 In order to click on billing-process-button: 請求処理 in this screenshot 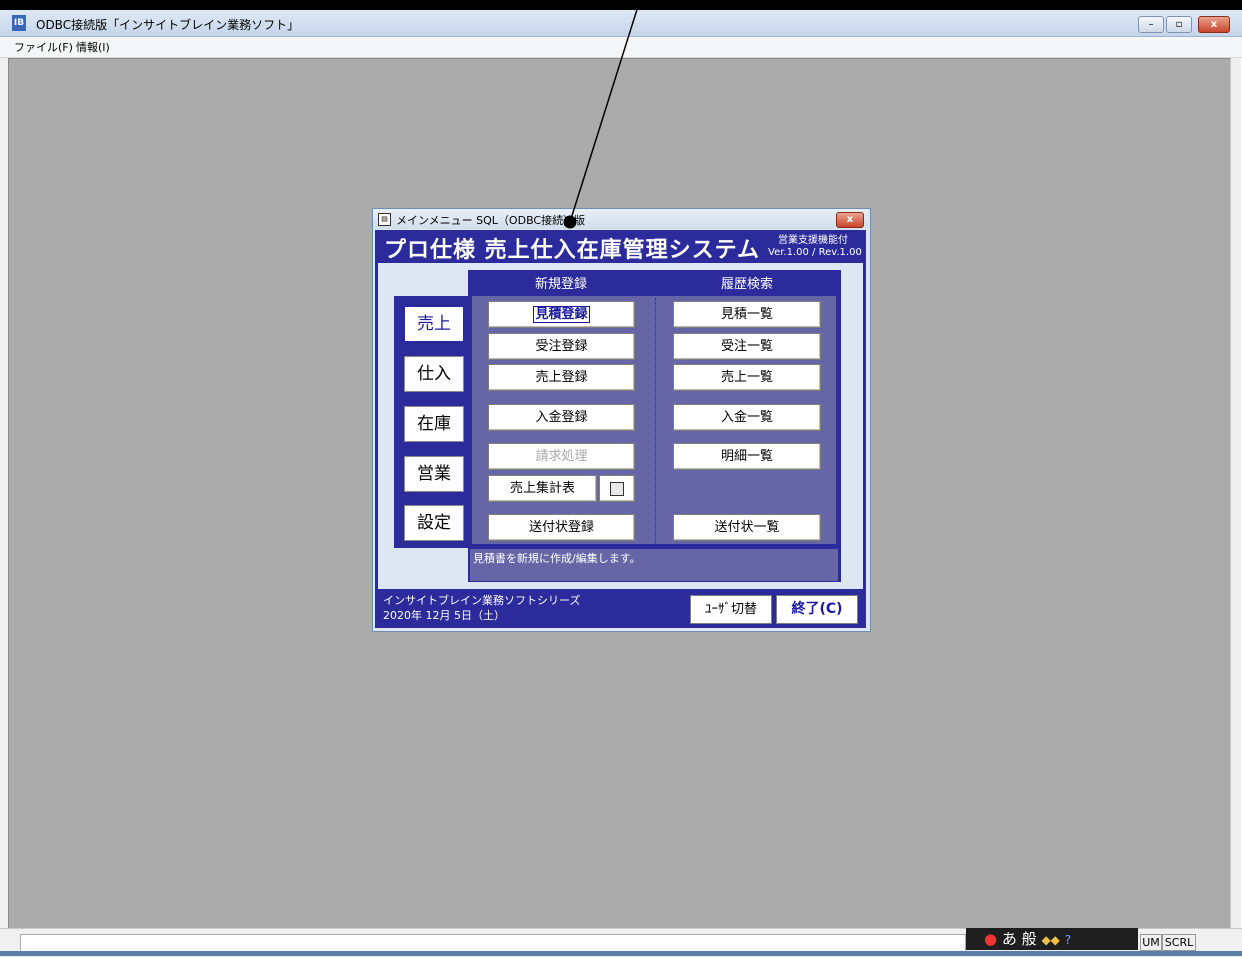, I will do `click(561, 456)`.